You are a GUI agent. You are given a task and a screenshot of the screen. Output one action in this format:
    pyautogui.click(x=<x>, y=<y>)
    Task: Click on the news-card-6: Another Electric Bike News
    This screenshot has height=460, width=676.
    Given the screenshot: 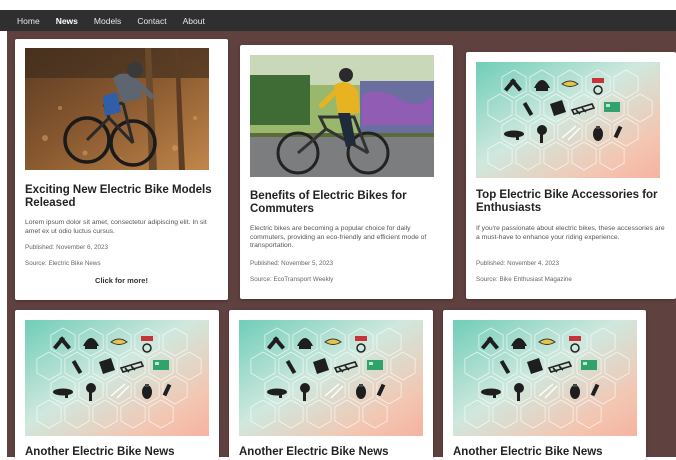 What is the action you would take?
    pyautogui.click(x=544, y=385)
    